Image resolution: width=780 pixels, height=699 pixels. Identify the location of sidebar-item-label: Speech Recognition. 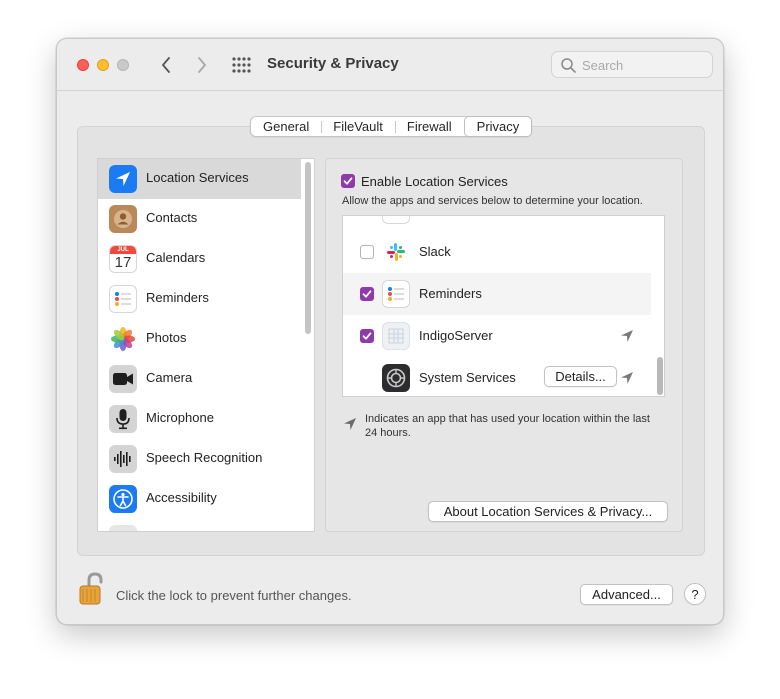
(204, 457).